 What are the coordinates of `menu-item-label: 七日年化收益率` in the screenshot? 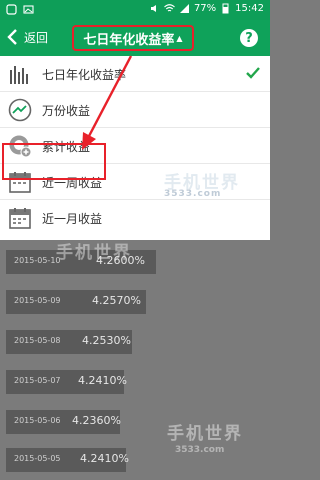 It's located at (84, 75).